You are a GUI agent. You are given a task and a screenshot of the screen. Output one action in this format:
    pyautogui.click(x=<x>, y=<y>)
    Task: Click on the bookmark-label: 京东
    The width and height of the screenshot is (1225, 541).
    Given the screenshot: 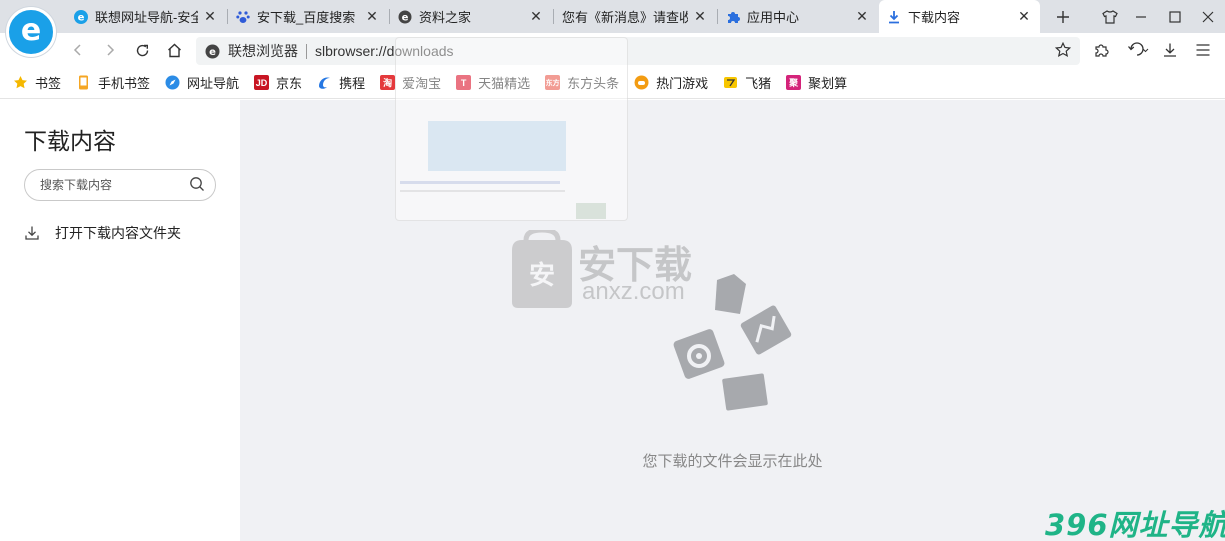 What is the action you would take?
    pyautogui.click(x=289, y=83)
    